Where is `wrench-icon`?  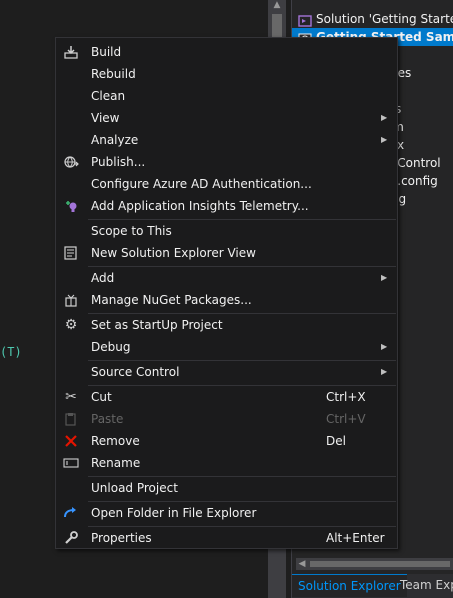
wrench-icon is located at coordinates (71, 538).